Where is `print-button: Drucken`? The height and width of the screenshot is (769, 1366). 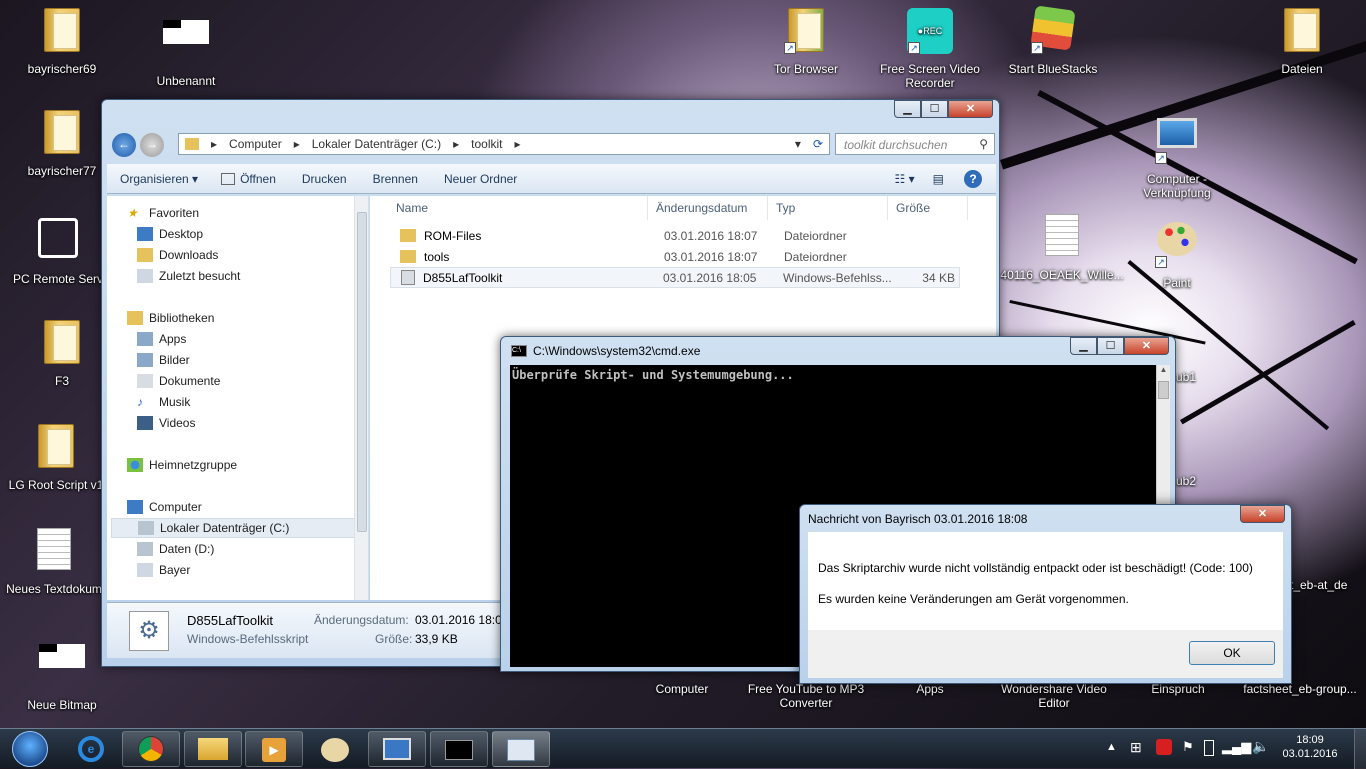
print-button: Drucken is located at coordinates (324, 179).